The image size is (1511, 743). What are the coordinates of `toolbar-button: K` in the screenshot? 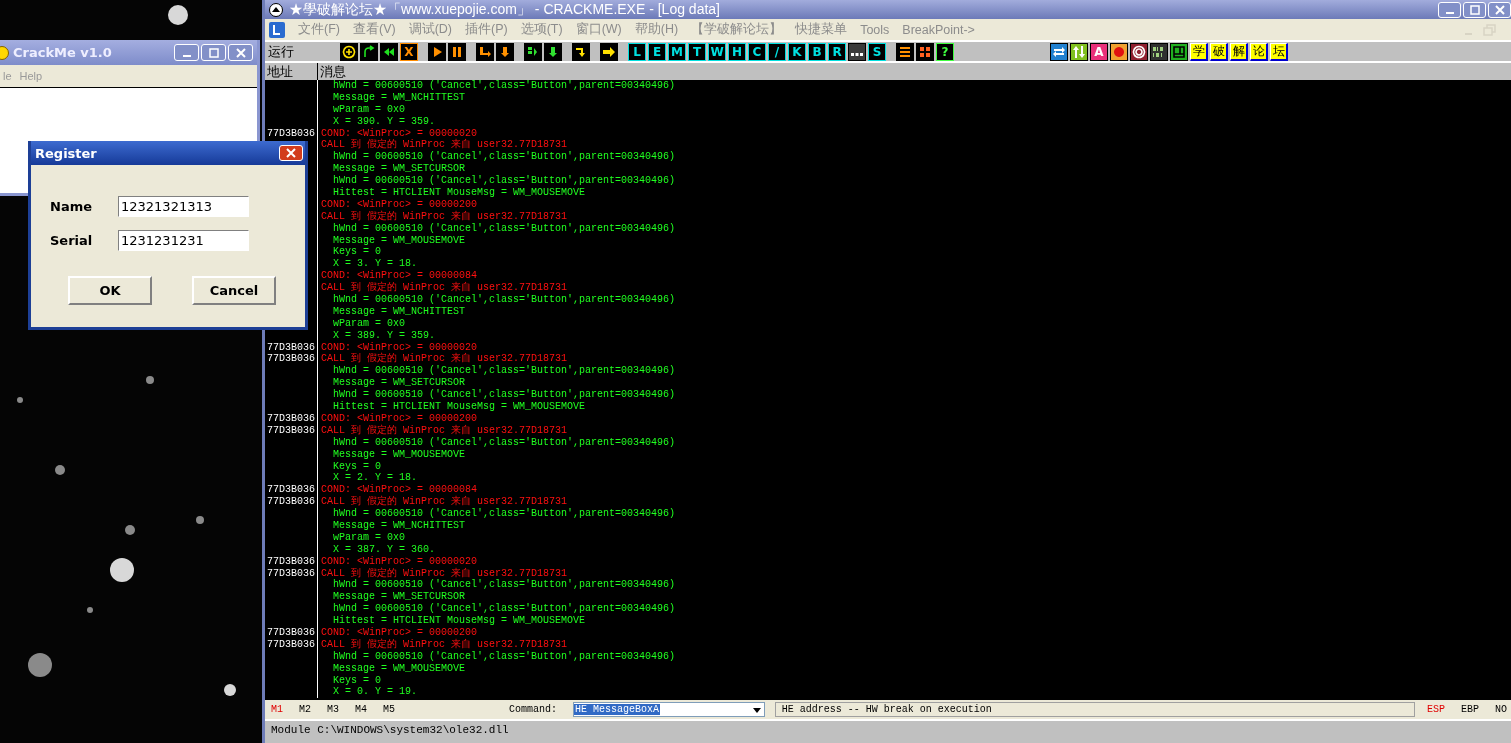 It's located at (797, 51).